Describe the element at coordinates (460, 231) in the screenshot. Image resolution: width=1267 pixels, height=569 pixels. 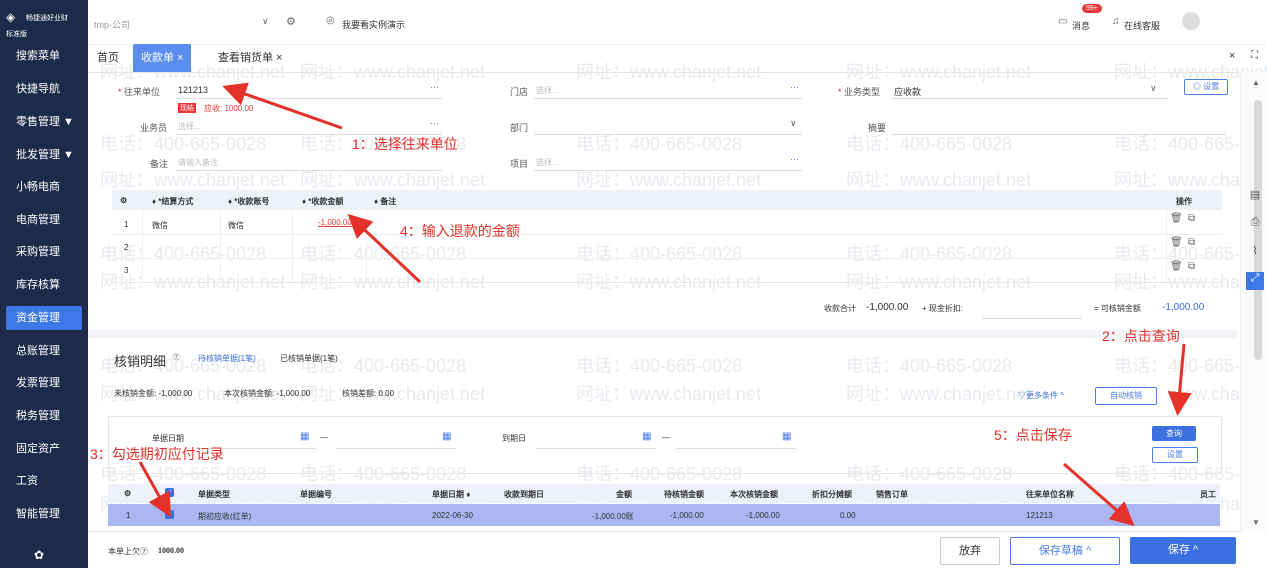
I see `annotation-step-4: 4：输入退款的金额` at that location.